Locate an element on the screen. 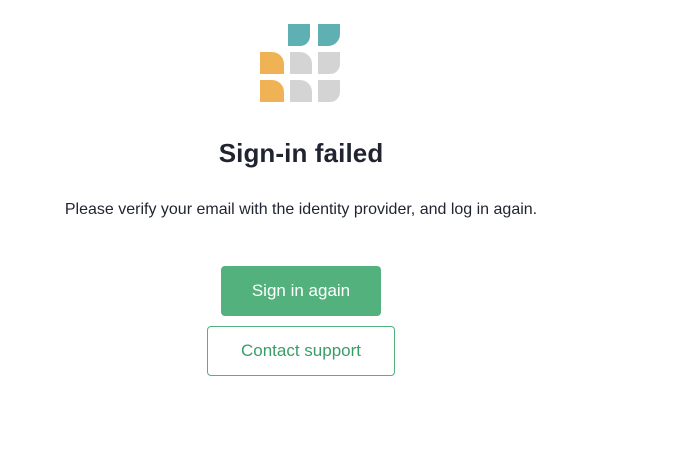 This screenshot has height=469, width=689. logo-leaf-orange-top is located at coordinates (272, 63).